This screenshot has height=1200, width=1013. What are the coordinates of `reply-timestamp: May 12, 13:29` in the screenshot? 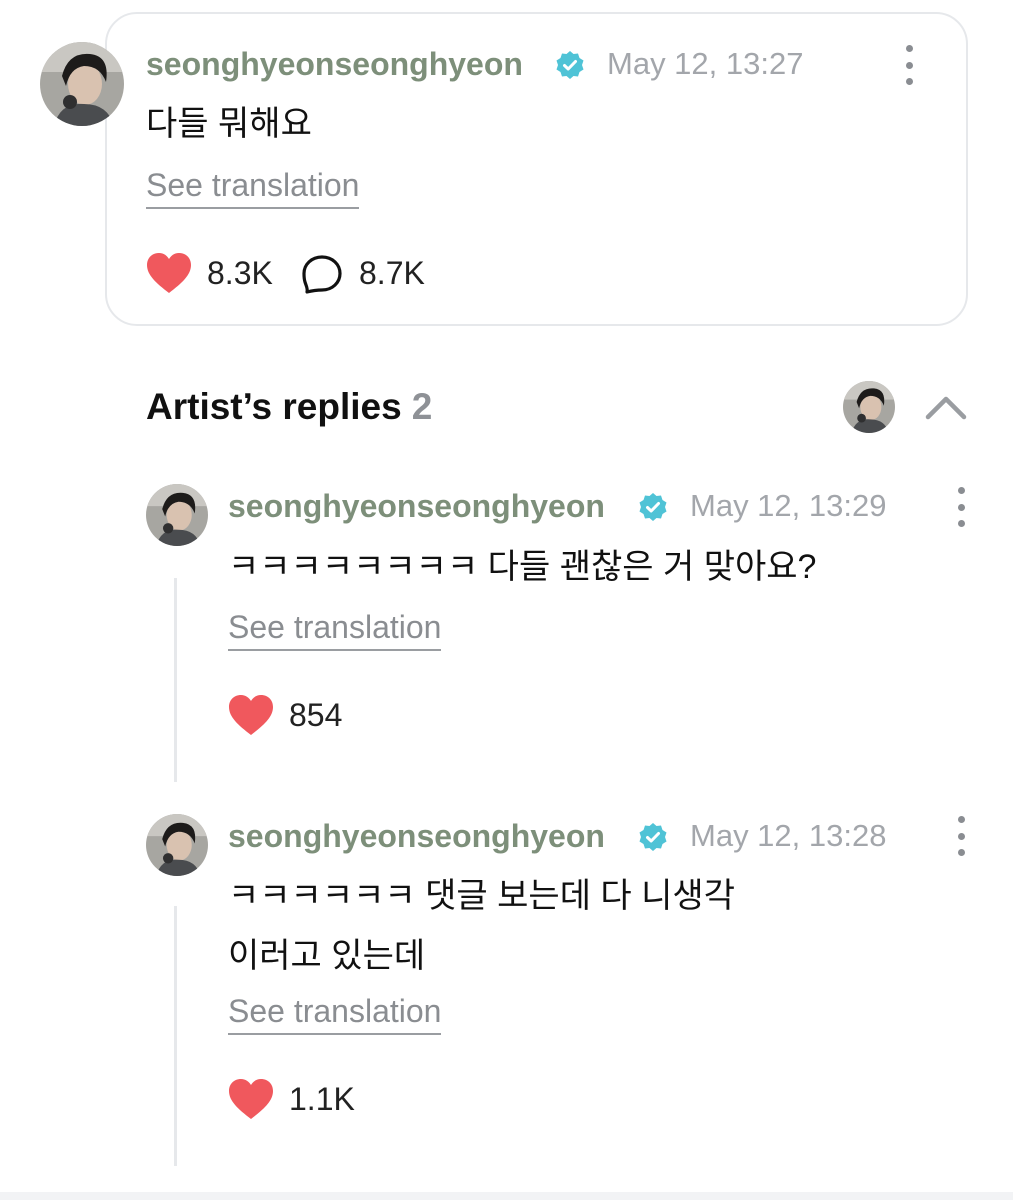 It's located at (788, 505).